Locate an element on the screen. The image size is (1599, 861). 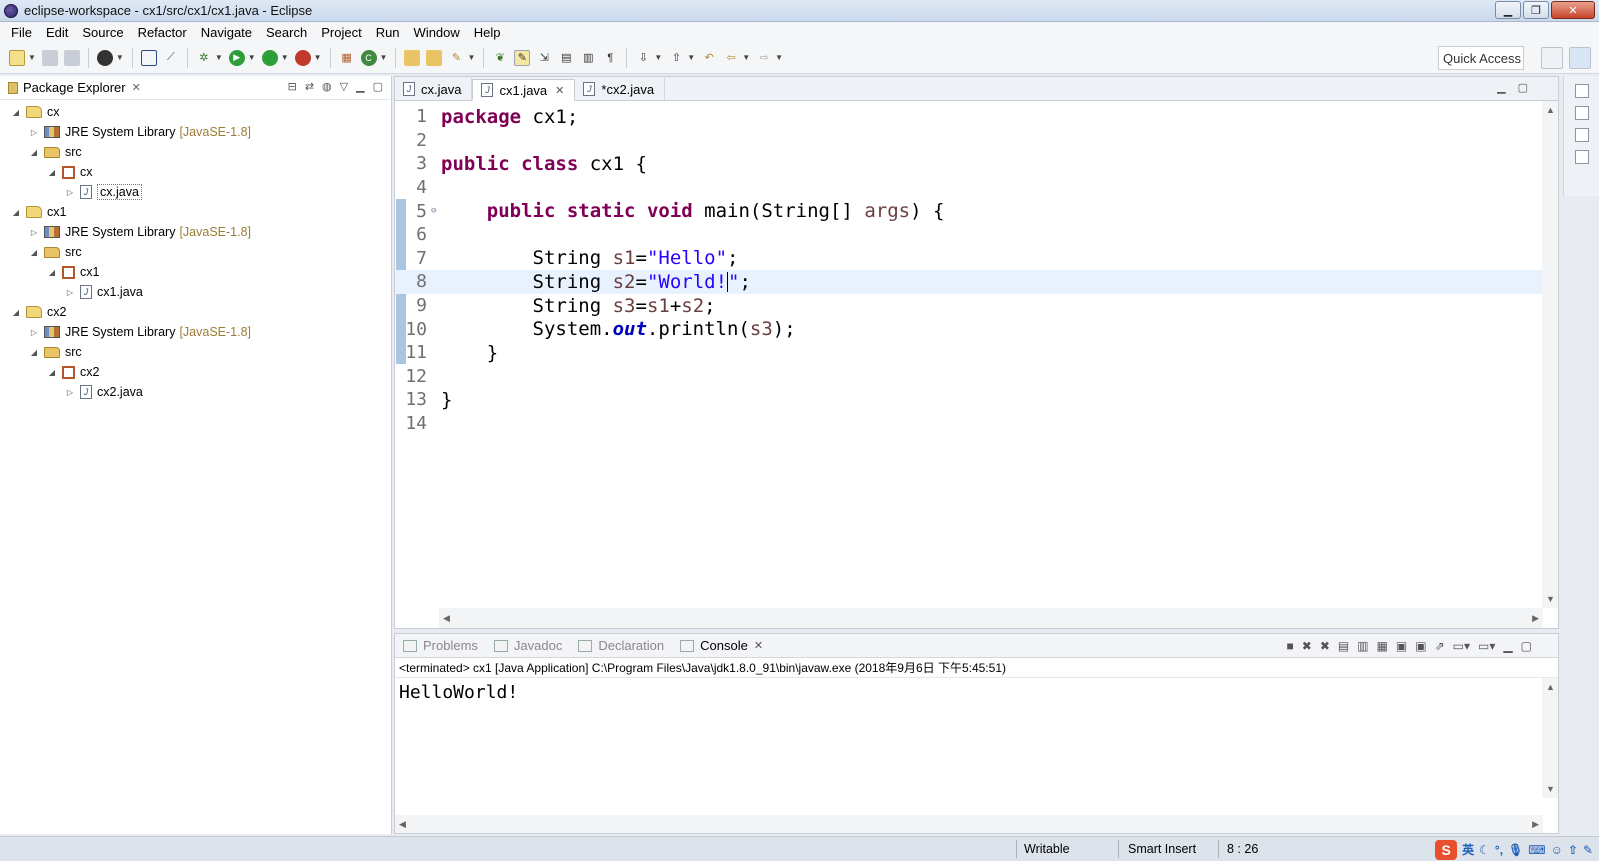
search-dropdown-icon: ▼ is located at coordinates (471, 57).